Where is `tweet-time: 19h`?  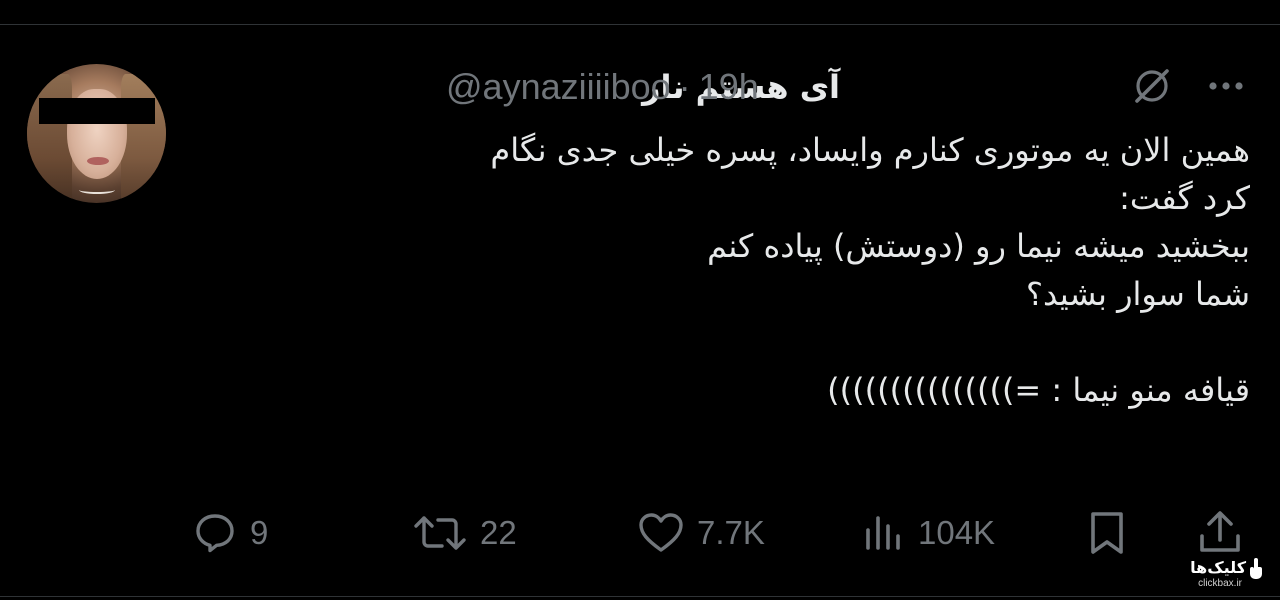
tweet-time: 19h is located at coordinates (729, 87).